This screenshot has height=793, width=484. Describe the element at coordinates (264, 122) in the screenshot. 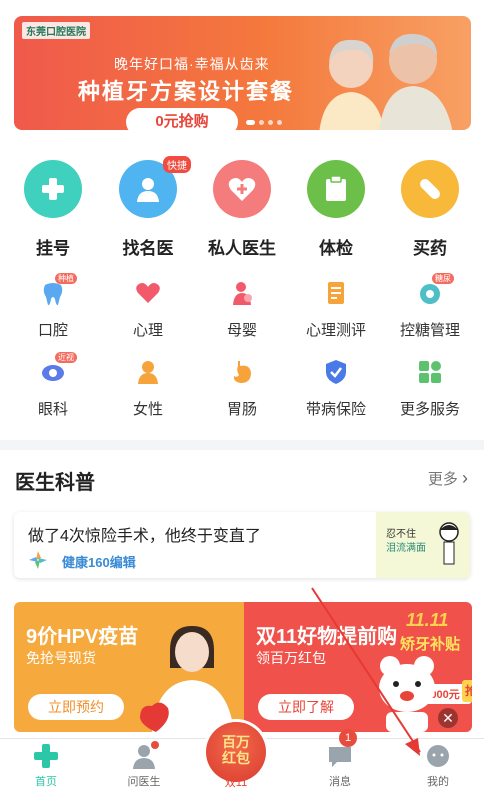

I see `carousel-indicator` at that location.